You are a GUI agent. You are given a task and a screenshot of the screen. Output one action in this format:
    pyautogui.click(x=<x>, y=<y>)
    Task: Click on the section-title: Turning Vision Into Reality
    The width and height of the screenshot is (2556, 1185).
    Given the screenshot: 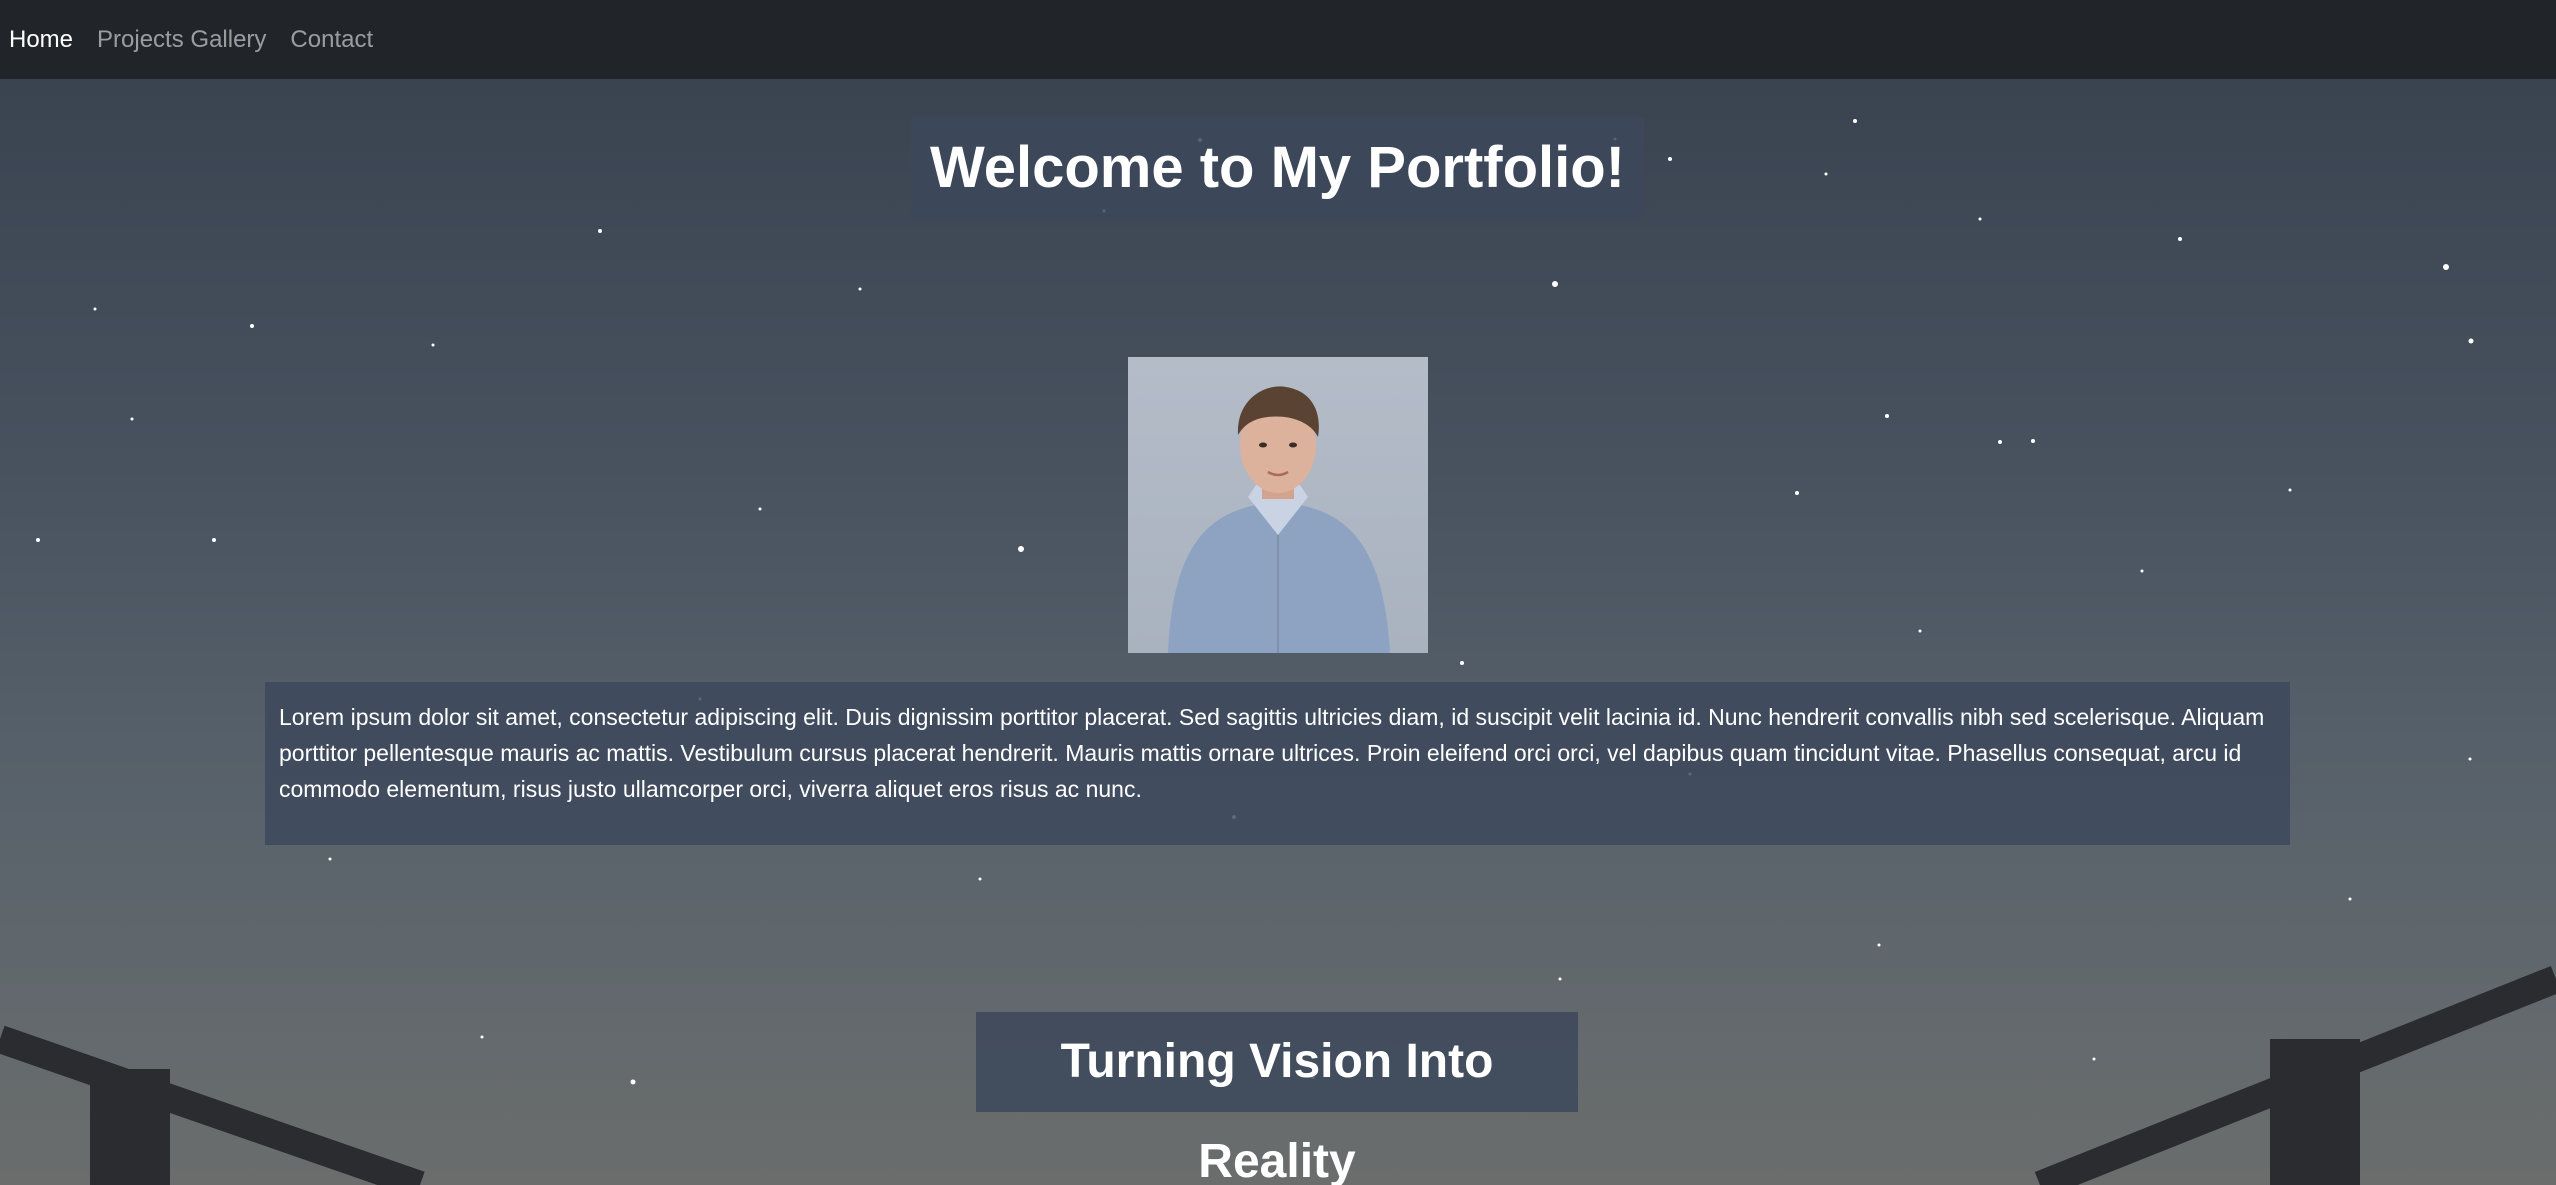 What is the action you would take?
    pyautogui.click(x=1277, y=1098)
    